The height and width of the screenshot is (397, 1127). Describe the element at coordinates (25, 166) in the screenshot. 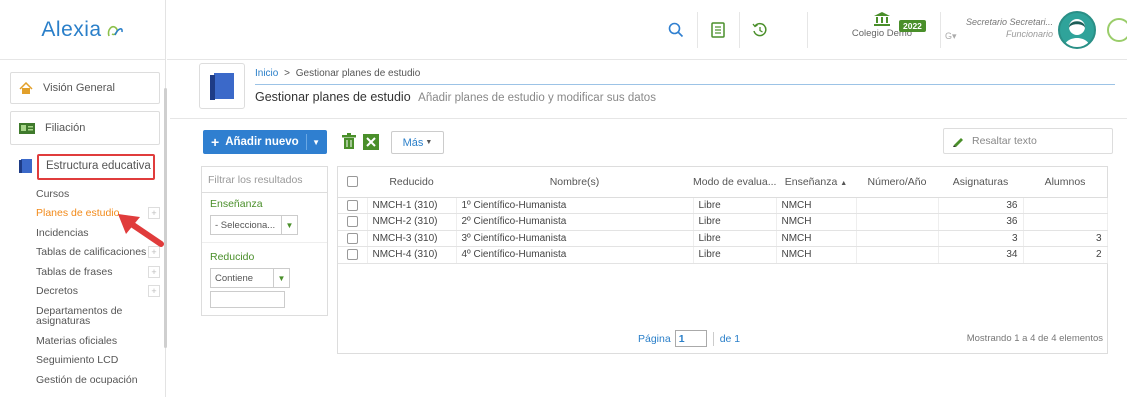

I see `book-icon` at that location.